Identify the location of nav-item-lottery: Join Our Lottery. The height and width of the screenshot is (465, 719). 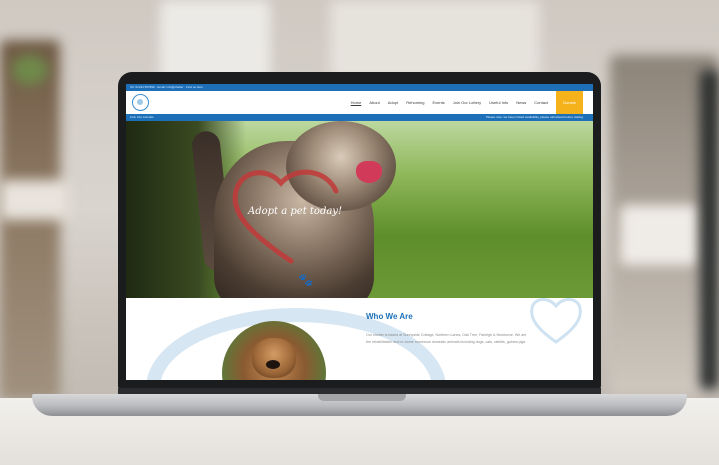
(467, 102).